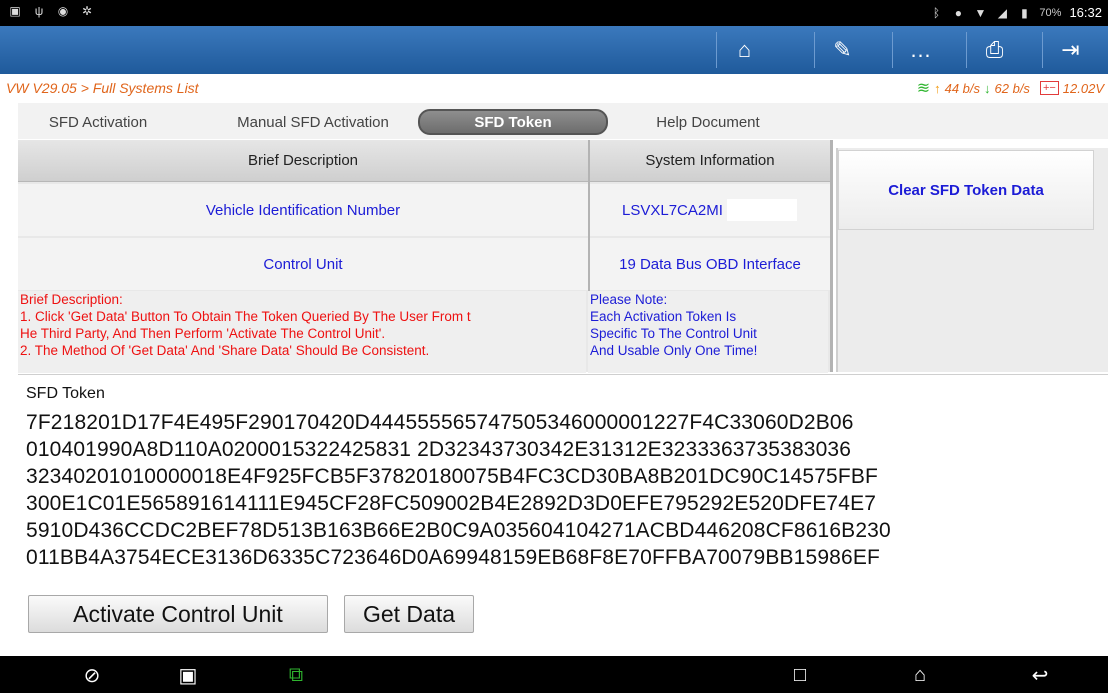 This screenshot has height=693, width=1108. I want to click on gallery-icon: ▣, so click(188, 675).